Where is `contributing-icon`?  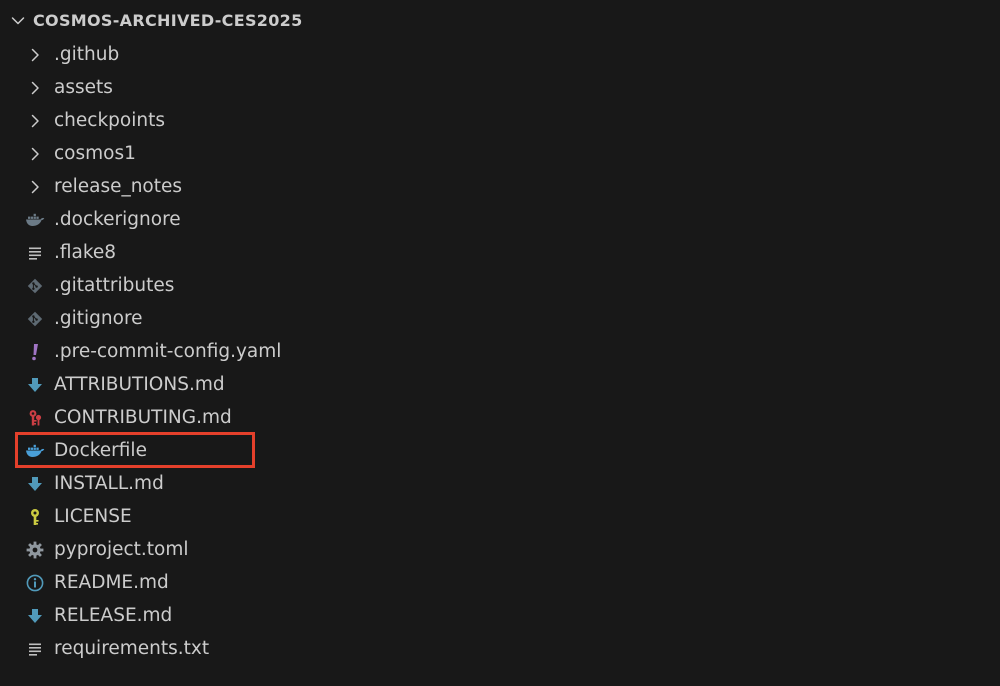
contributing-icon is located at coordinates (35, 418).